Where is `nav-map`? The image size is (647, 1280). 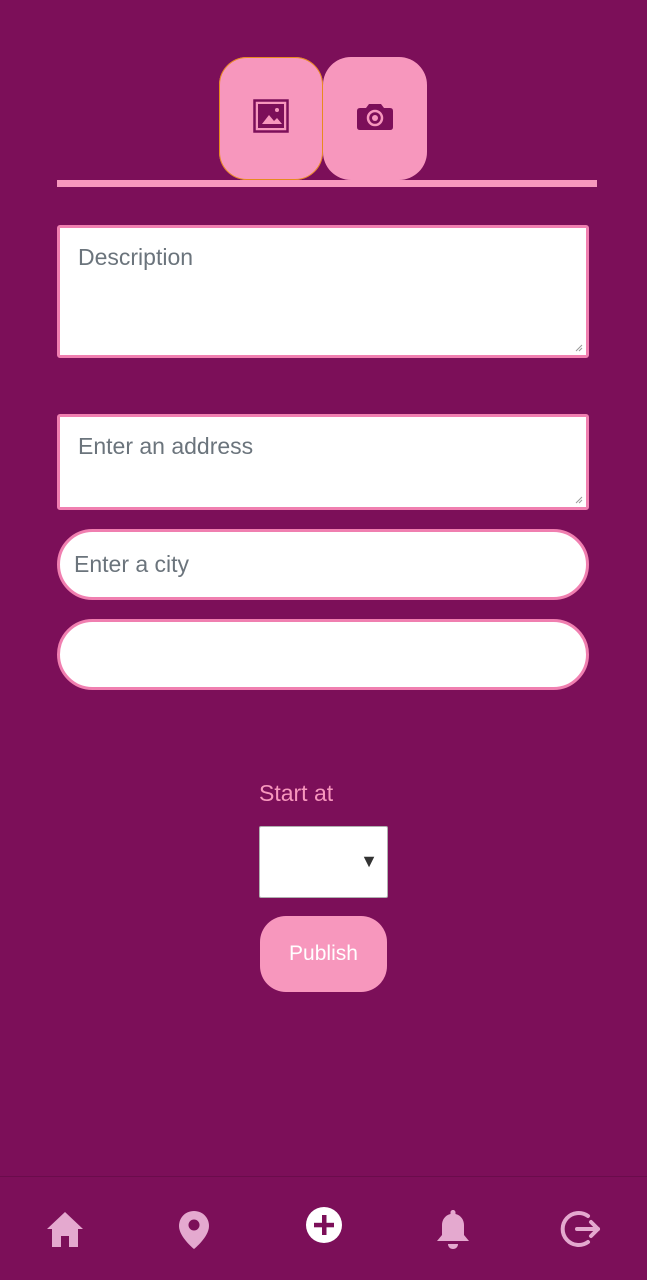
nav-map is located at coordinates (194, 1229).